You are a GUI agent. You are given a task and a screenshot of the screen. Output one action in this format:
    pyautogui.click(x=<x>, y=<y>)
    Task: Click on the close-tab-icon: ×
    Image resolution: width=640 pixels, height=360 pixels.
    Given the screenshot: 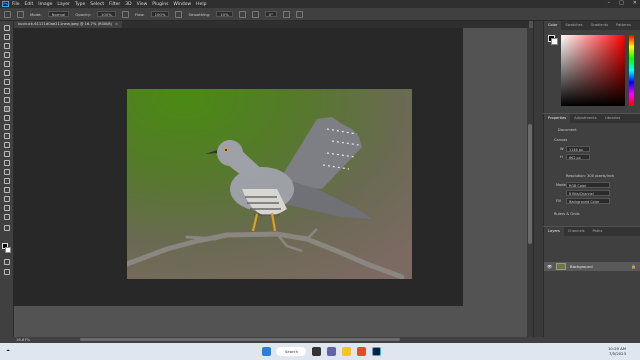 What is the action you would take?
    pyautogui.click(x=116, y=24)
    